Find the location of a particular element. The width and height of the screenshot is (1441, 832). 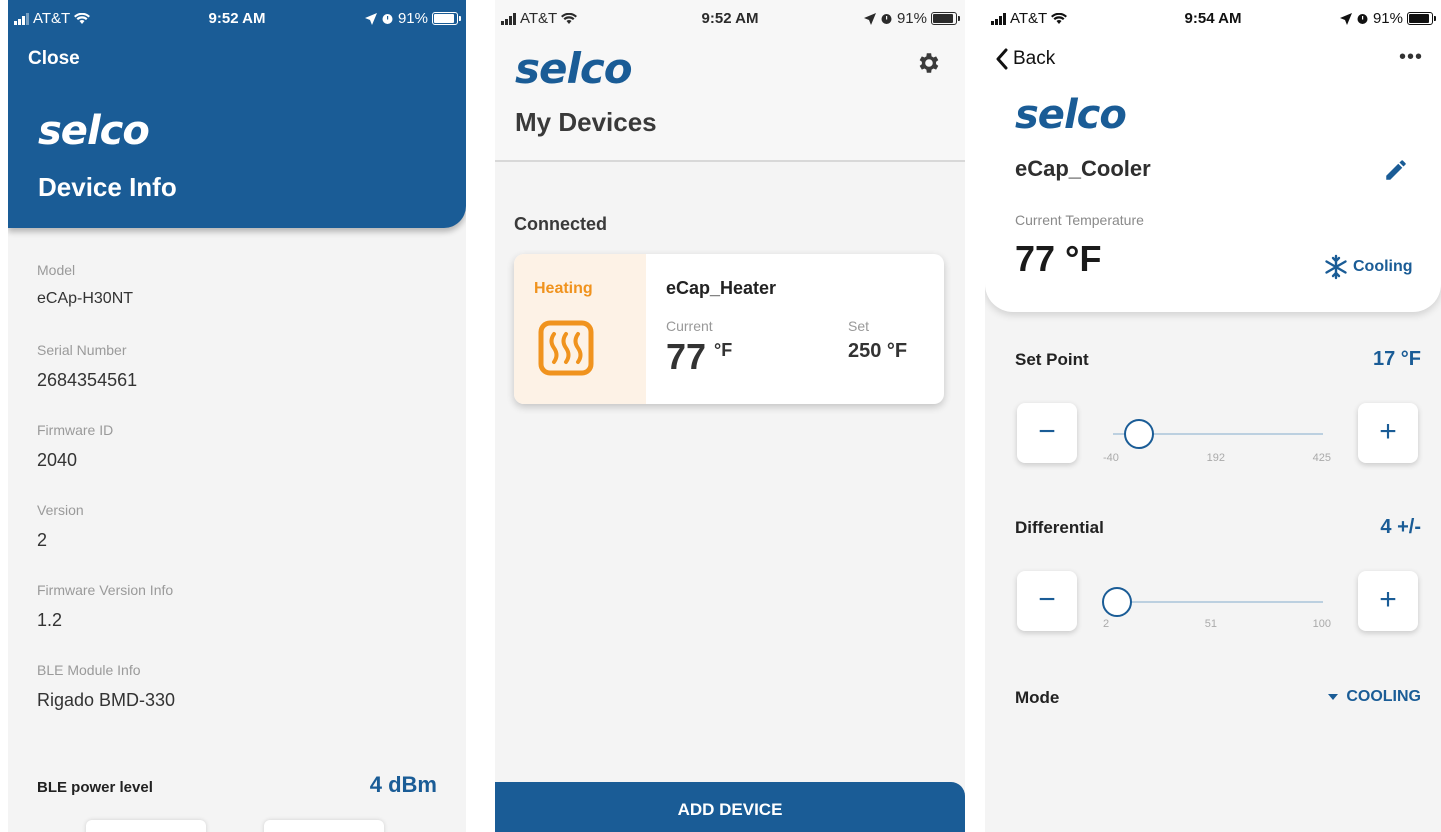

differential-scale: 2 51 100 is located at coordinates (1217, 624).